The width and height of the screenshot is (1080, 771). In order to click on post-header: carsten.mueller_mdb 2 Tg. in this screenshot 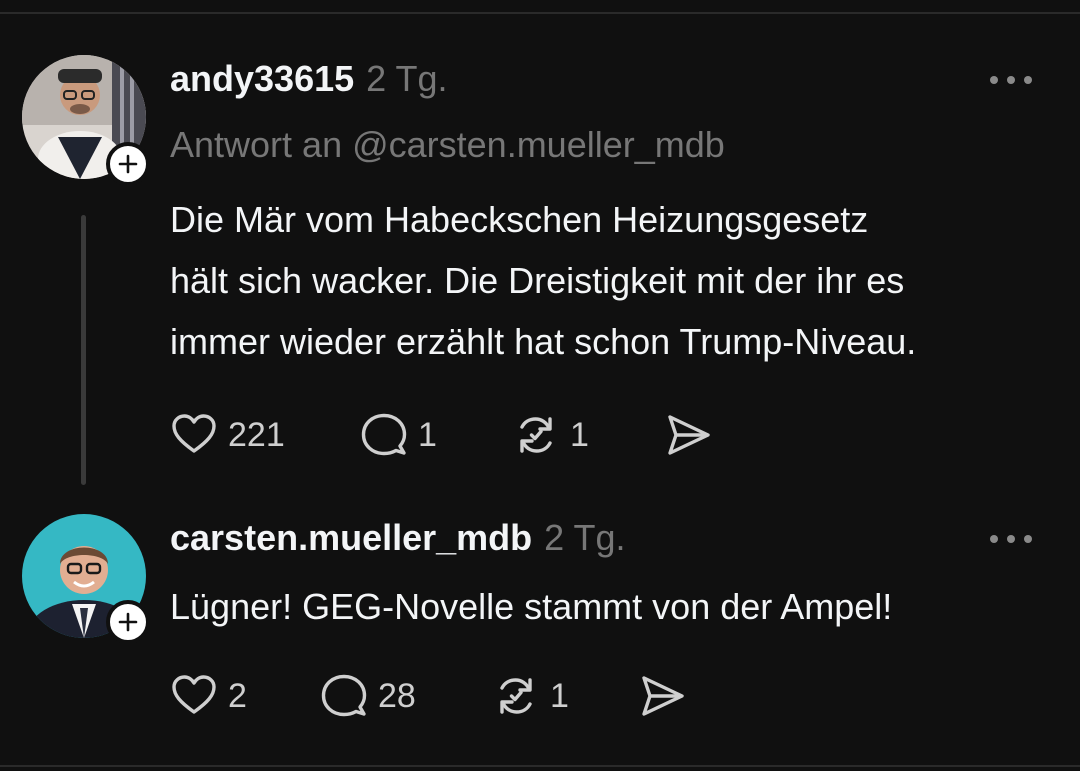, I will do `click(398, 538)`.